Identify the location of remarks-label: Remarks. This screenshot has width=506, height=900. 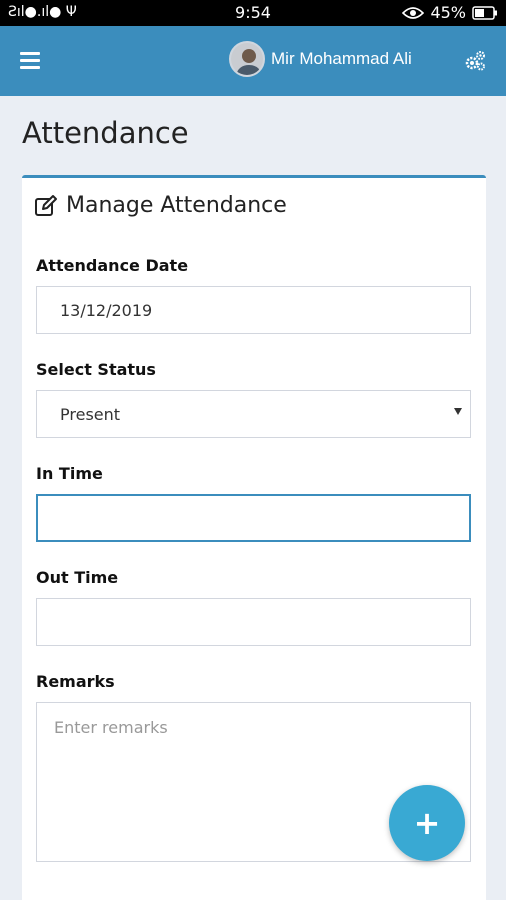
(75, 681).